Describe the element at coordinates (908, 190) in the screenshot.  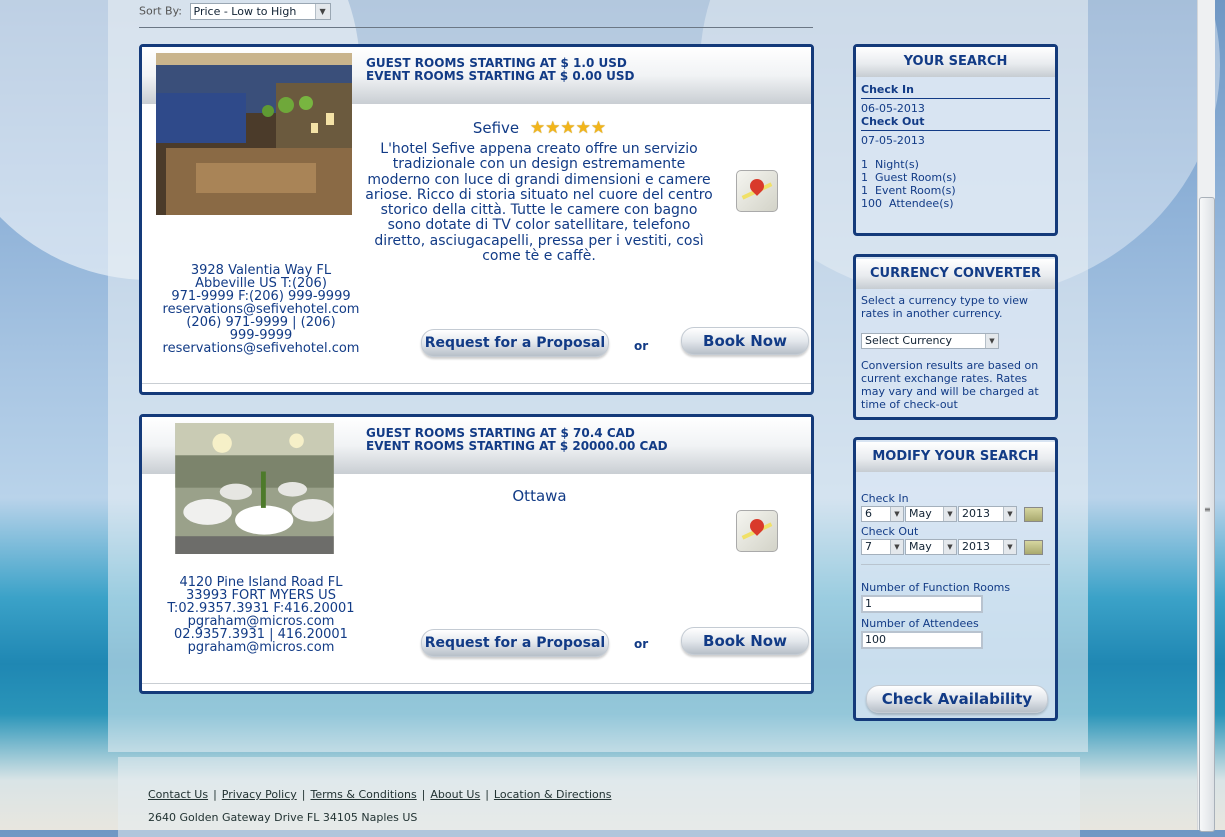
I see `event-rooms-count: 1 Event Room(s)` at that location.